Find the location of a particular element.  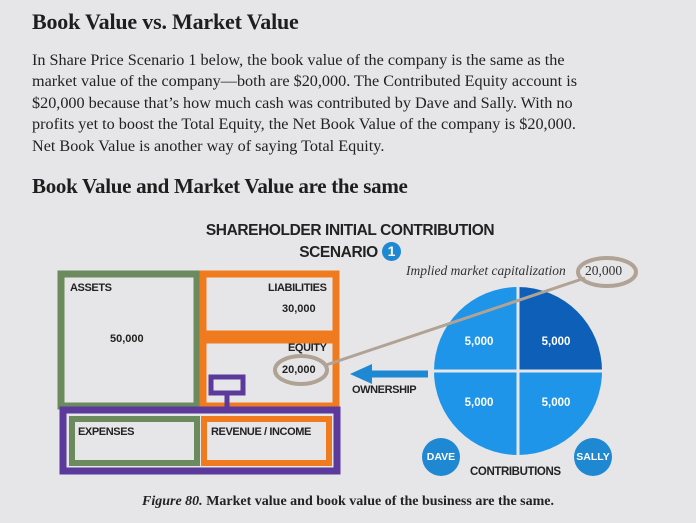

liabilities-label: LIABILITIES is located at coordinates (297, 288).